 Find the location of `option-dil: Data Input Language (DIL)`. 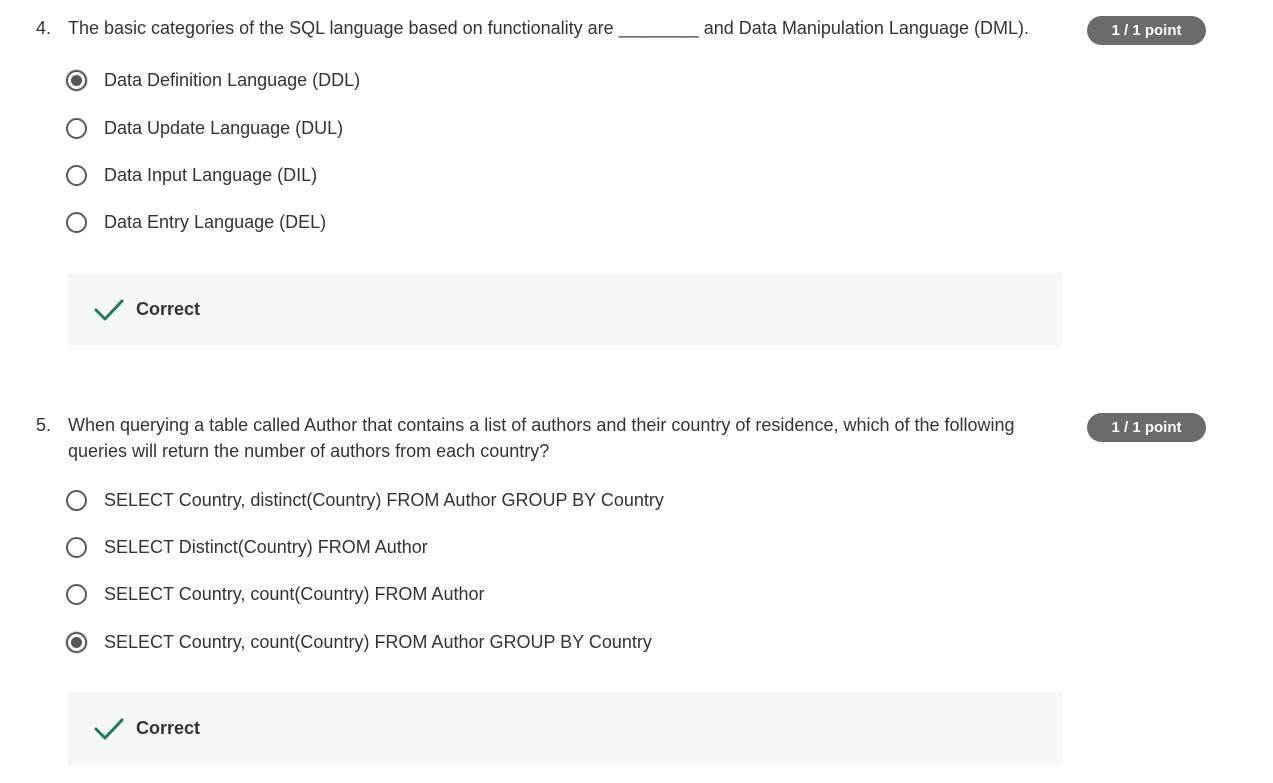

option-dil: Data Input Language (DIL) is located at coordinates (191, 175).